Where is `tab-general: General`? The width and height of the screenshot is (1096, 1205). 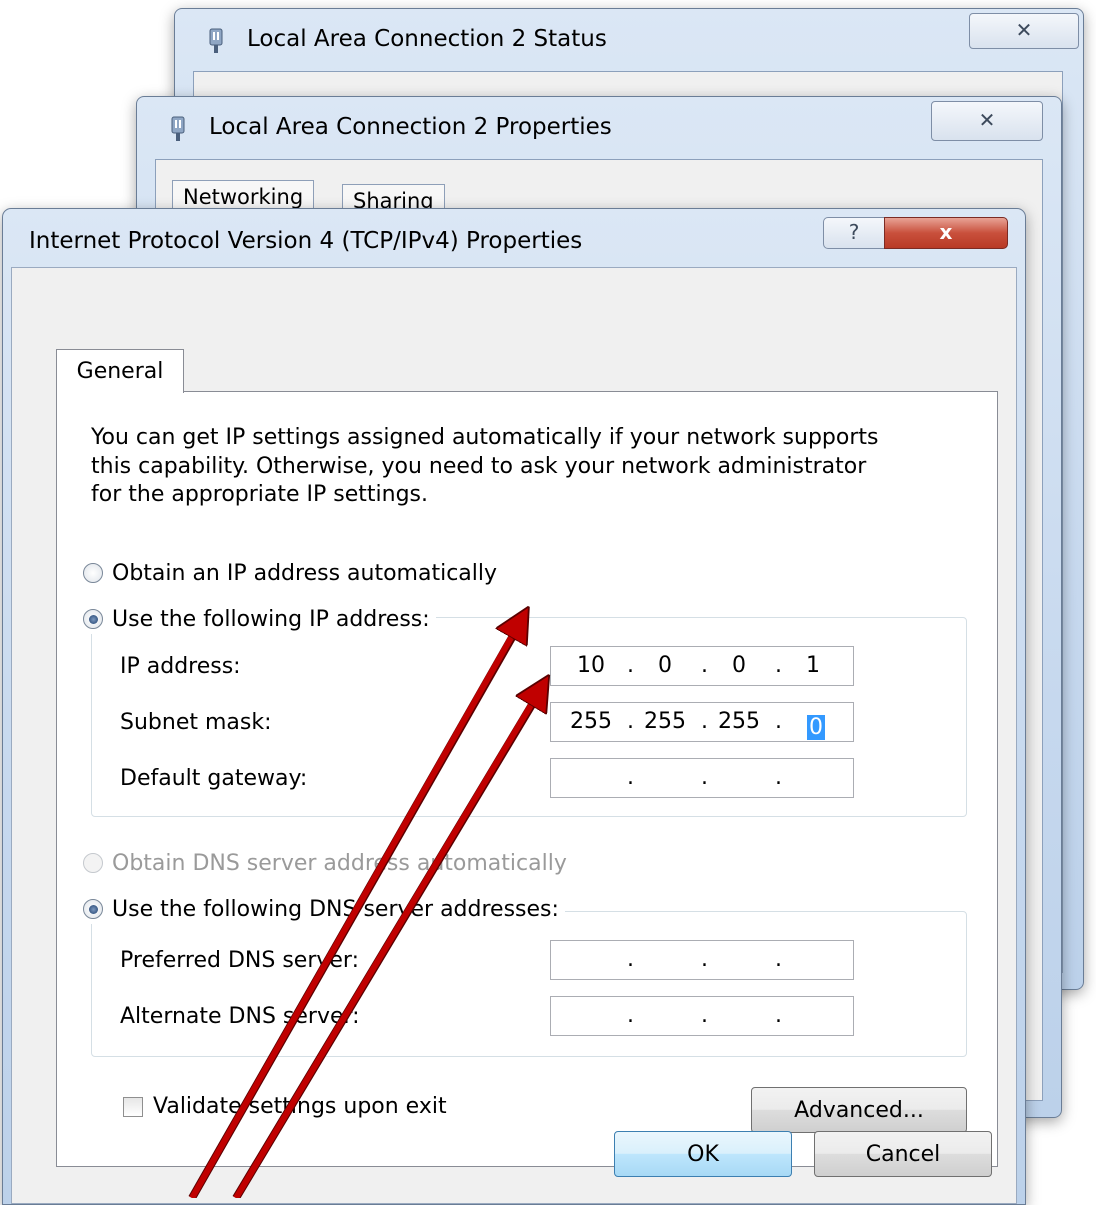 tab-general: General is located at coordinates (120, 371).